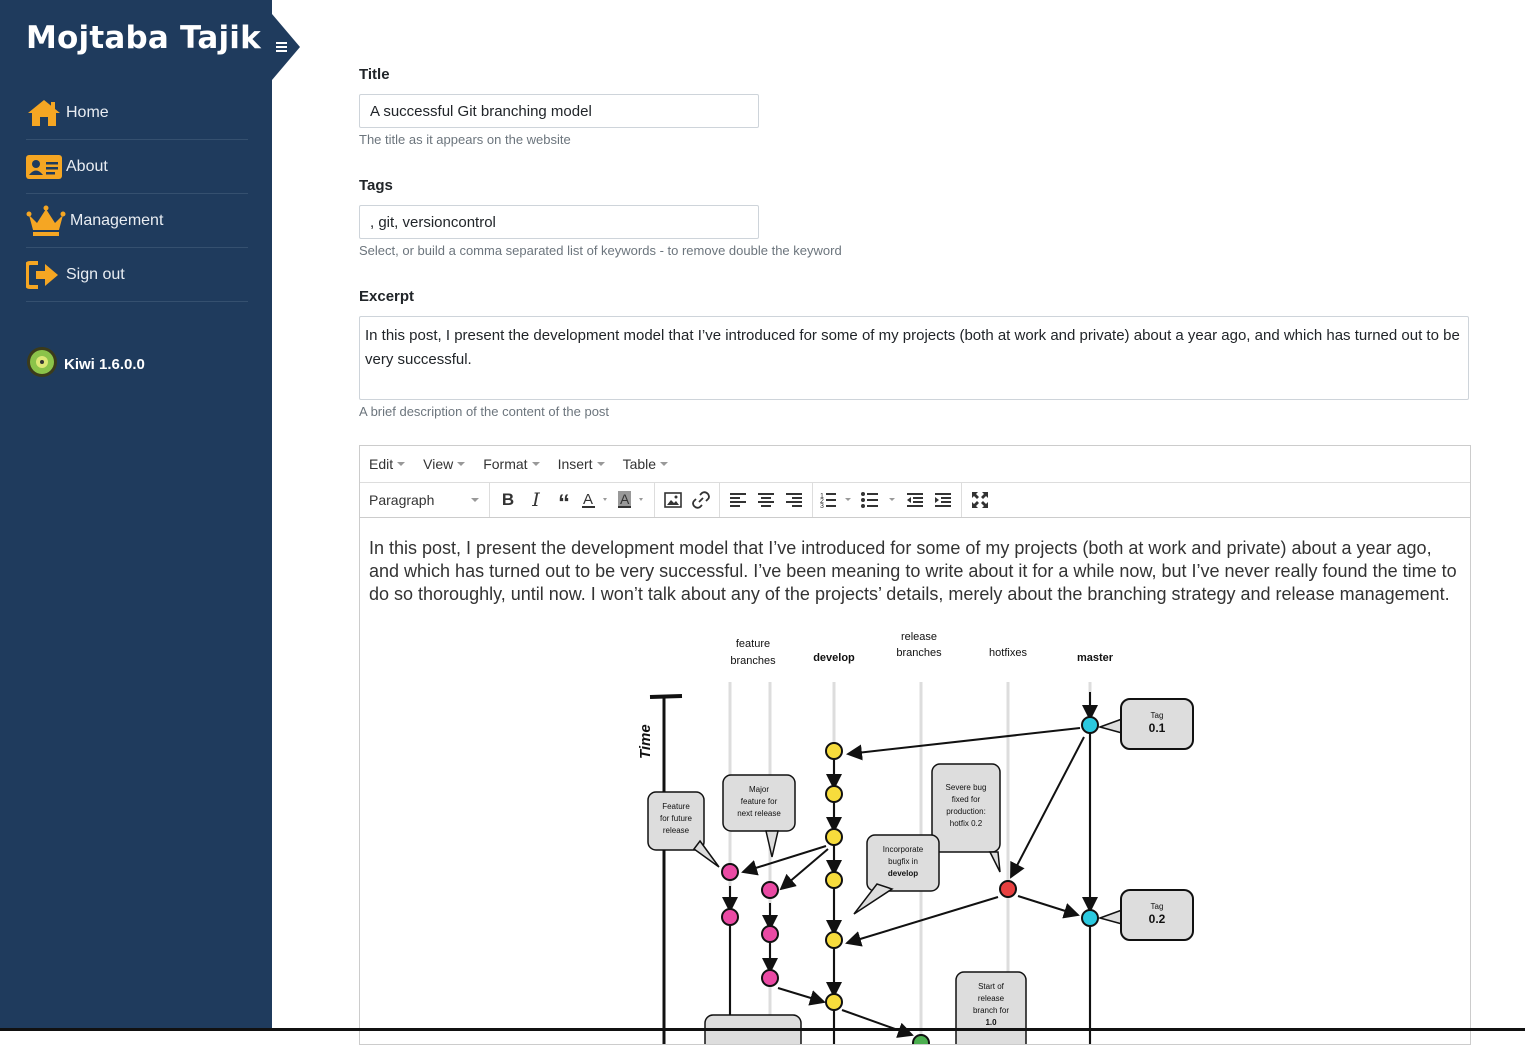 The image size is (1525, 1045). I want to click on col-feature-1: feature, so click(753, 644).